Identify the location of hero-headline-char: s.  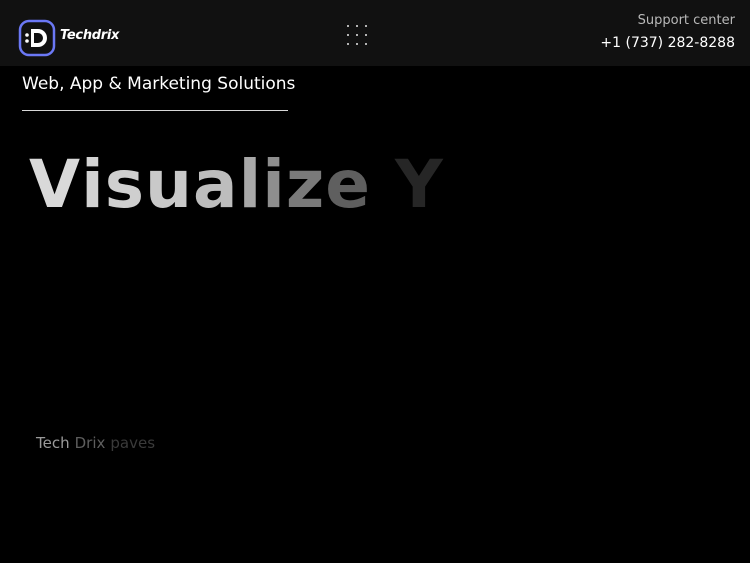
(125, 184).